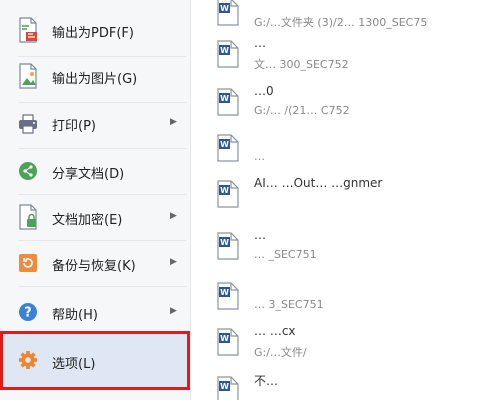 The image size is (500, 400). What do you see at coordinates (264, 91) in the screenshot?
I see `recent-file-name: …0` at bounding box center [264, 91].